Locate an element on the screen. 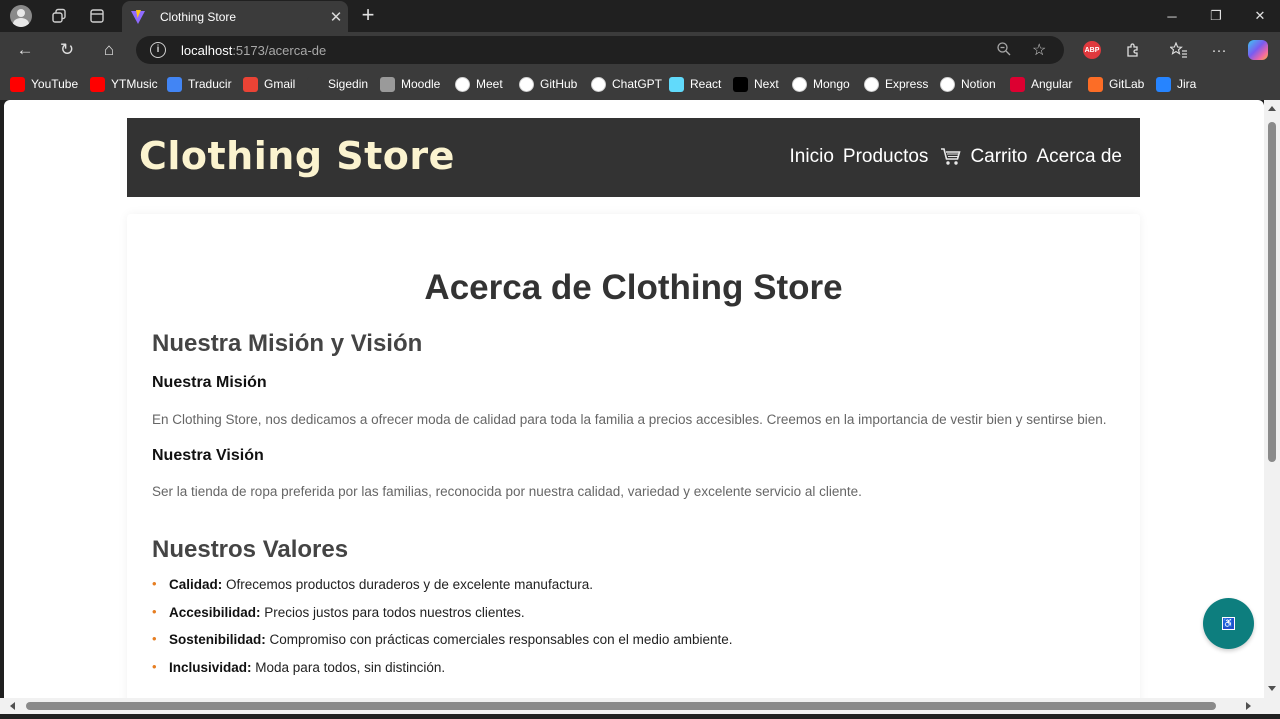 The height and width of the screenshot is (719, 1280). google-icon is located at coordinates (462, 84).